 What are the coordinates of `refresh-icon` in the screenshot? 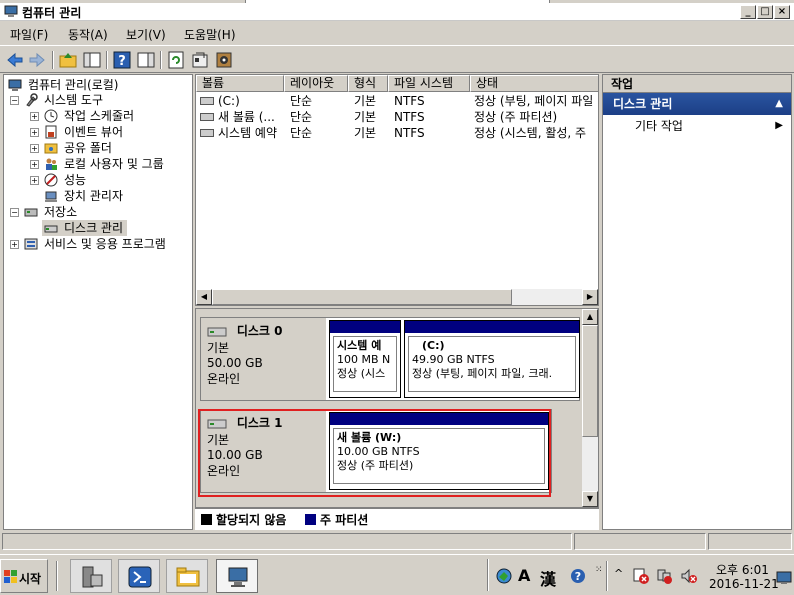 It's located at (176, 60).